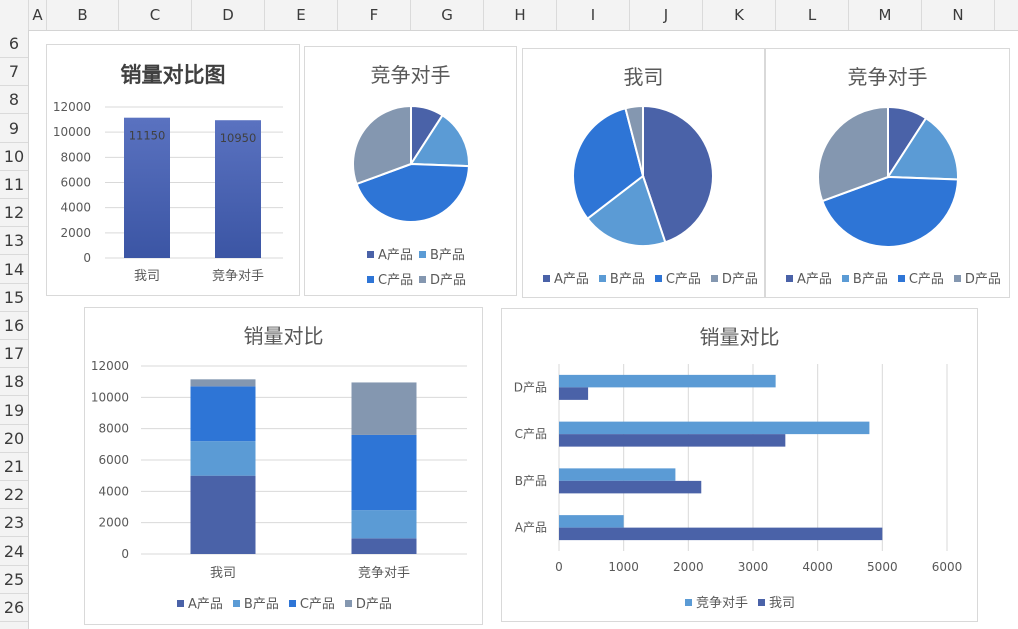  I want to click on legend-item: D产品, so click(368, 602).